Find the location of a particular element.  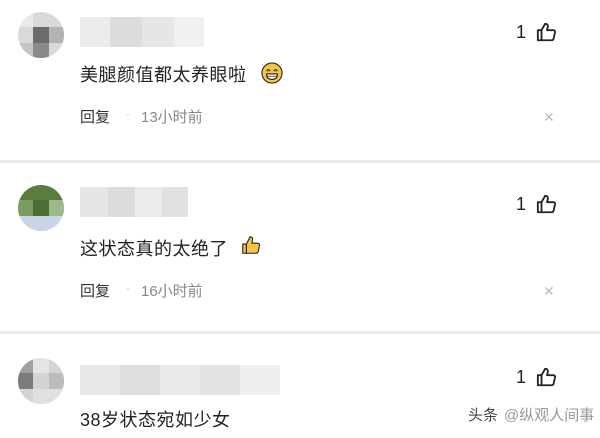

username-blurred is located at coordinates (180, 380).